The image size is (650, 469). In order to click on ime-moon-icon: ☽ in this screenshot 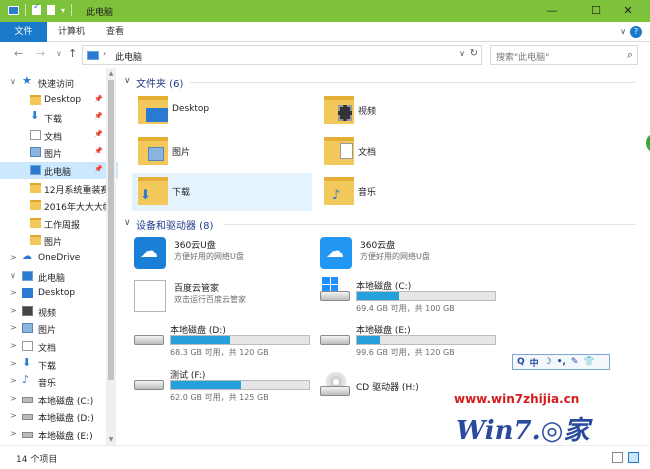, I will do `click(548, 362)`.